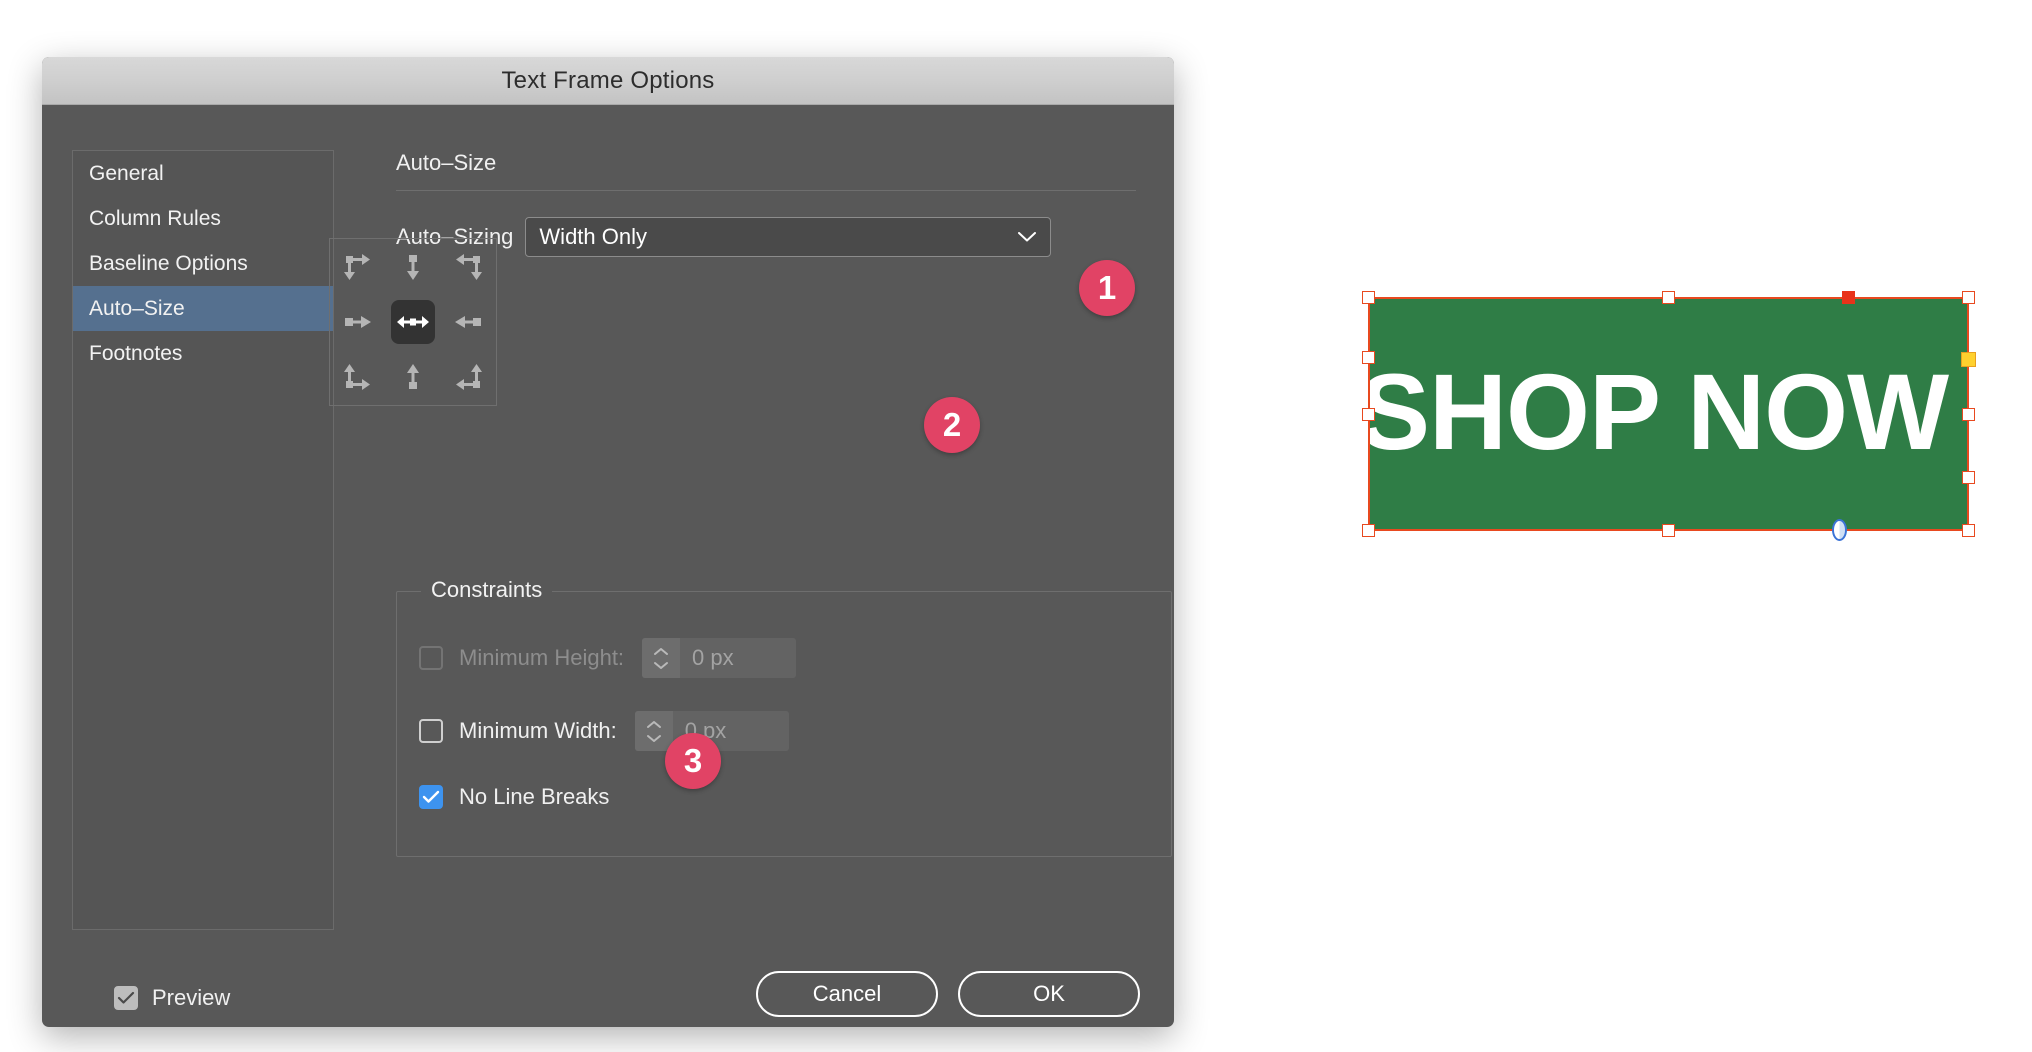 The image size is (2032, 1052). I want to click on selection-handle-middle-left, so click(1368, 414).